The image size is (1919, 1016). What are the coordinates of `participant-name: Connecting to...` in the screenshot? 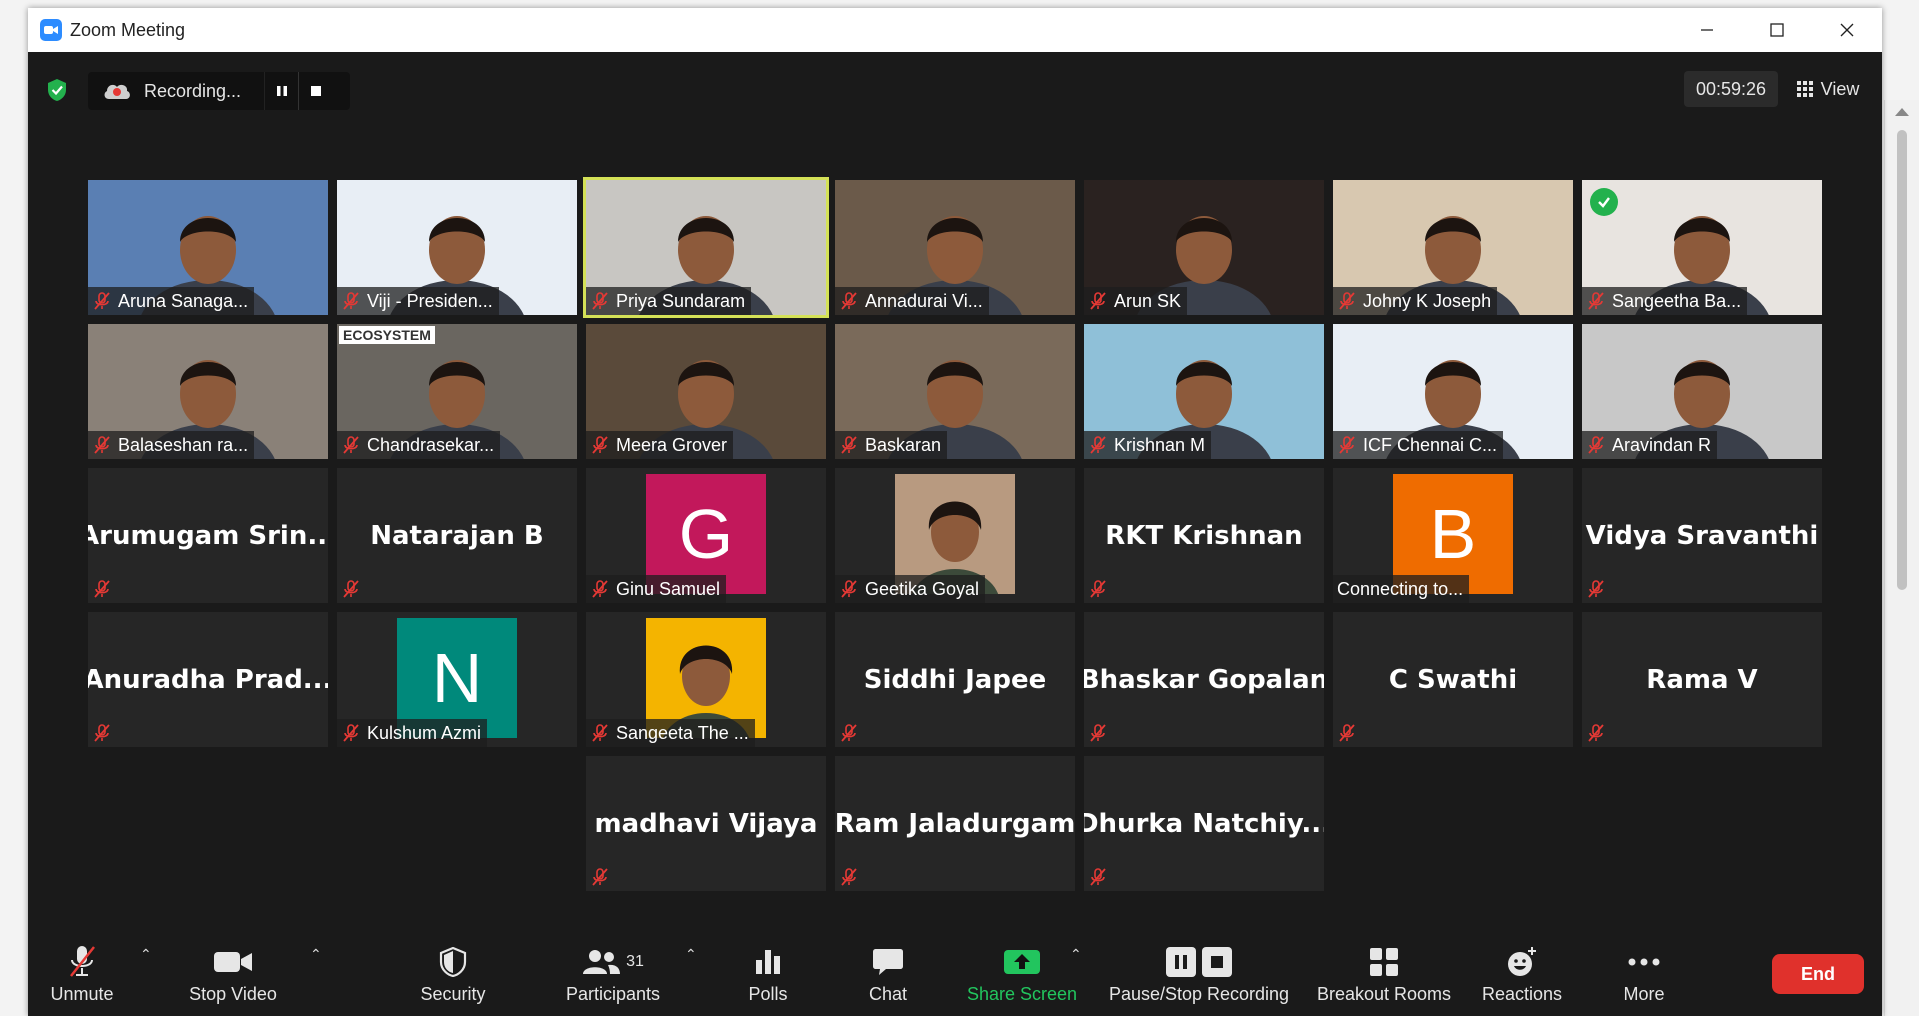 It's located at (1400, 588).